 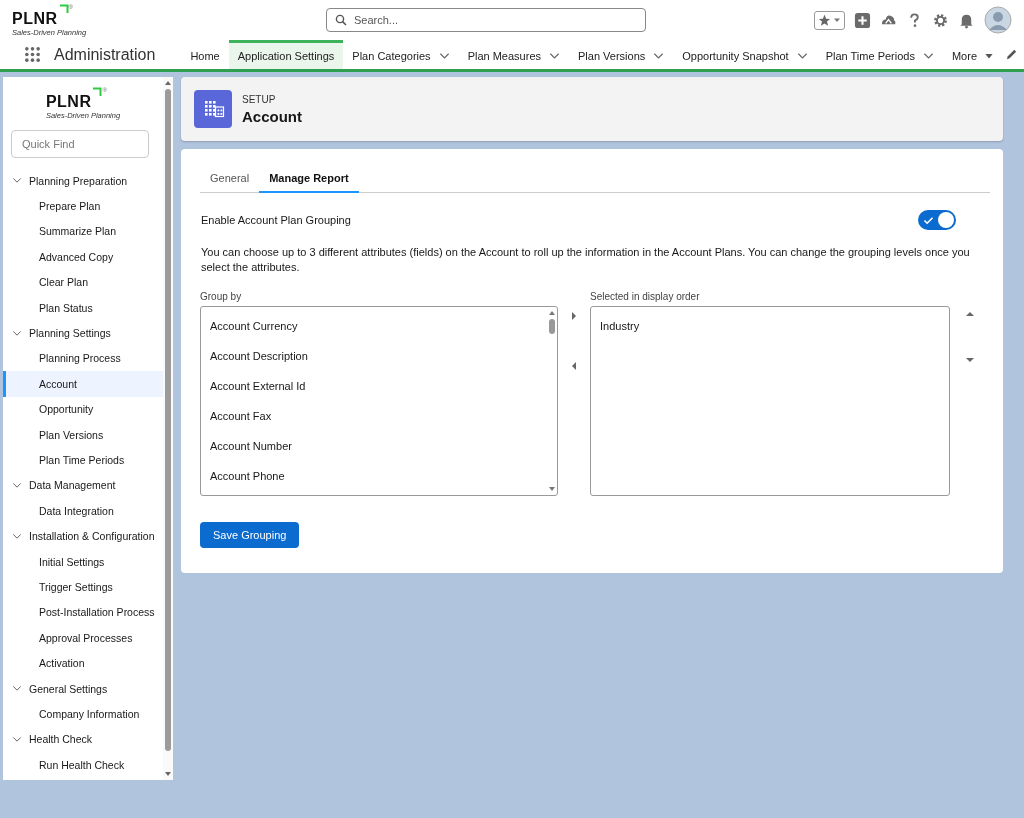 What do you see at coordinates (80, 144) in the screenshot?
I see `quick-find-field: Quick Find` at bounding box center [80, 144].